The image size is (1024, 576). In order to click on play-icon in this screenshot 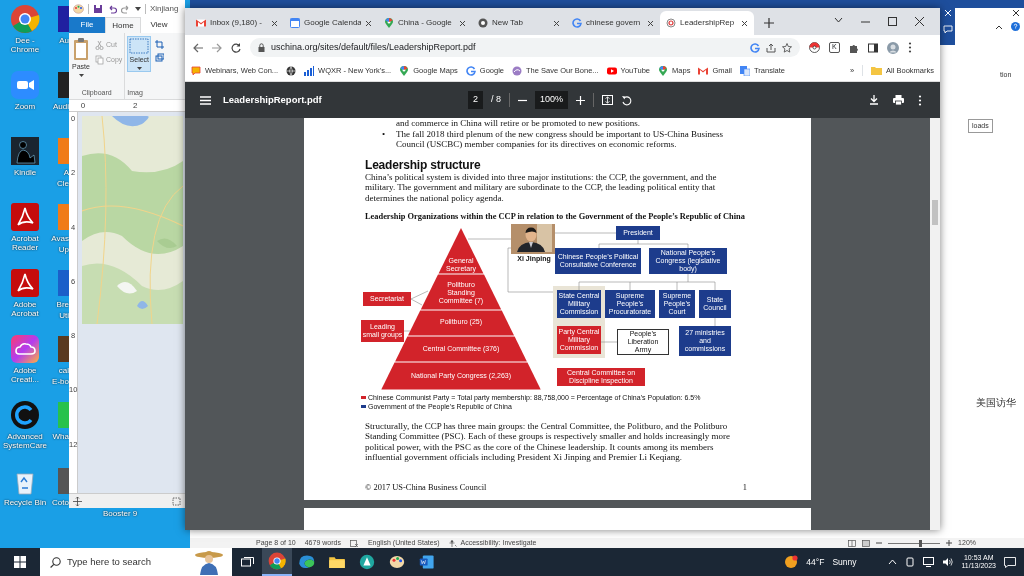, I will do `click(611, 70)`.